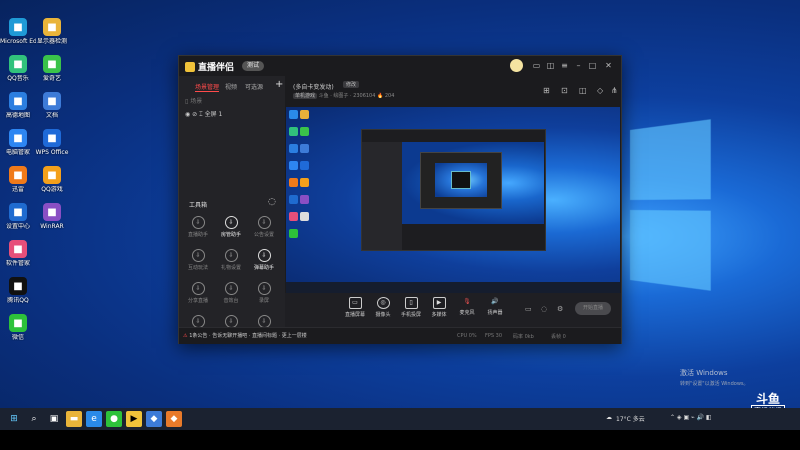 The image size is (800, 450). I want to click on message-icon: ▭, so click(536, 65).